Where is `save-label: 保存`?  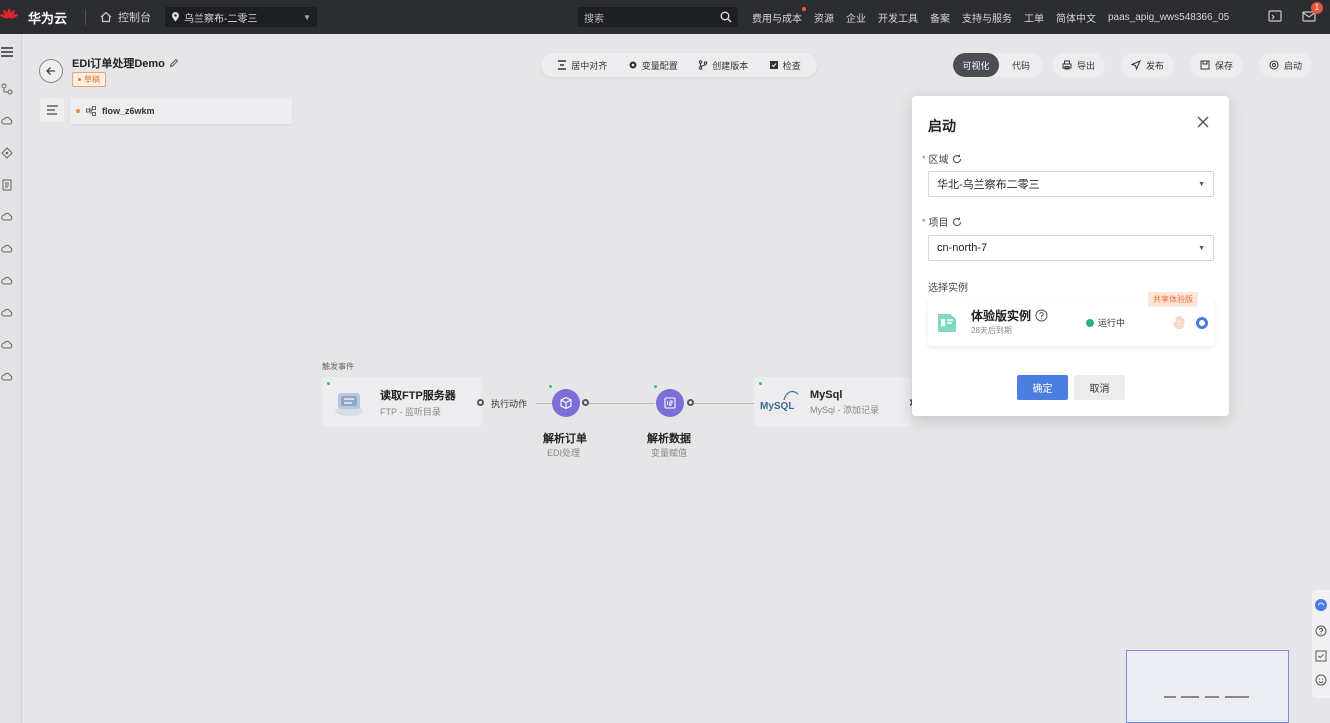
save-label: 保存 is located at coordinates (1224, 65).